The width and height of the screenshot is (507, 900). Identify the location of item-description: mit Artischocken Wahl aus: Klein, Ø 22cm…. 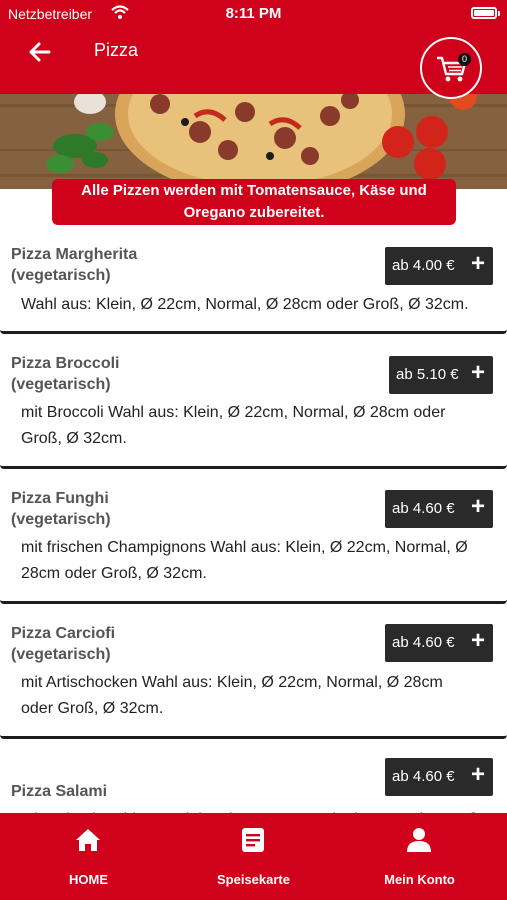
(255, 696).